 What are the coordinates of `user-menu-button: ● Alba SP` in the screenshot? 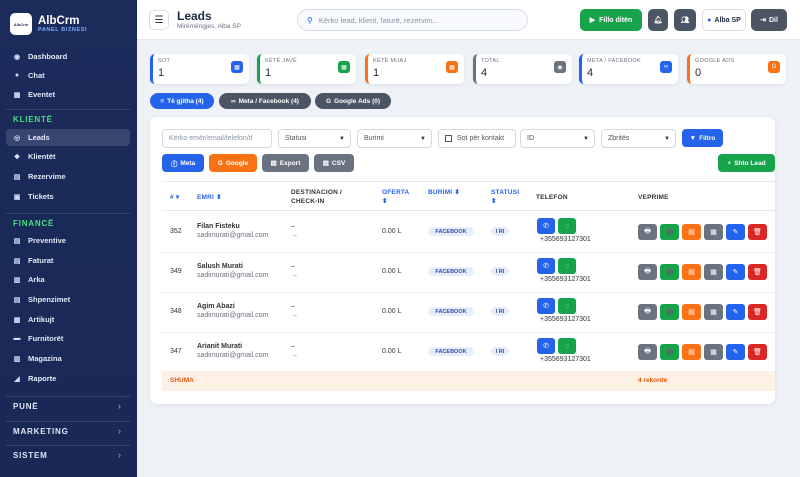 It's located at (724, 20).